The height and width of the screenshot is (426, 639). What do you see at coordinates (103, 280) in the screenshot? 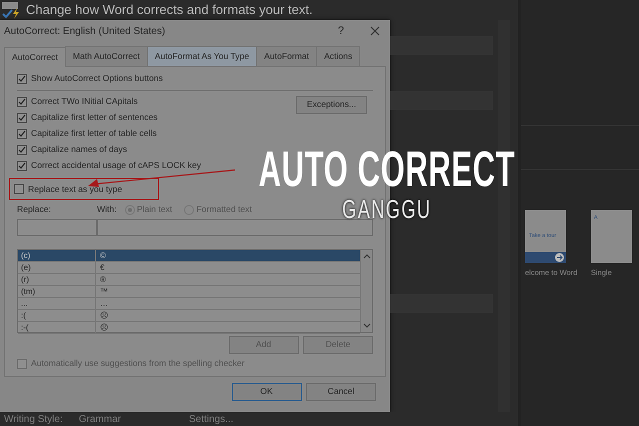
I see `table-cell-text: ®` at bounding box center [103, 280].